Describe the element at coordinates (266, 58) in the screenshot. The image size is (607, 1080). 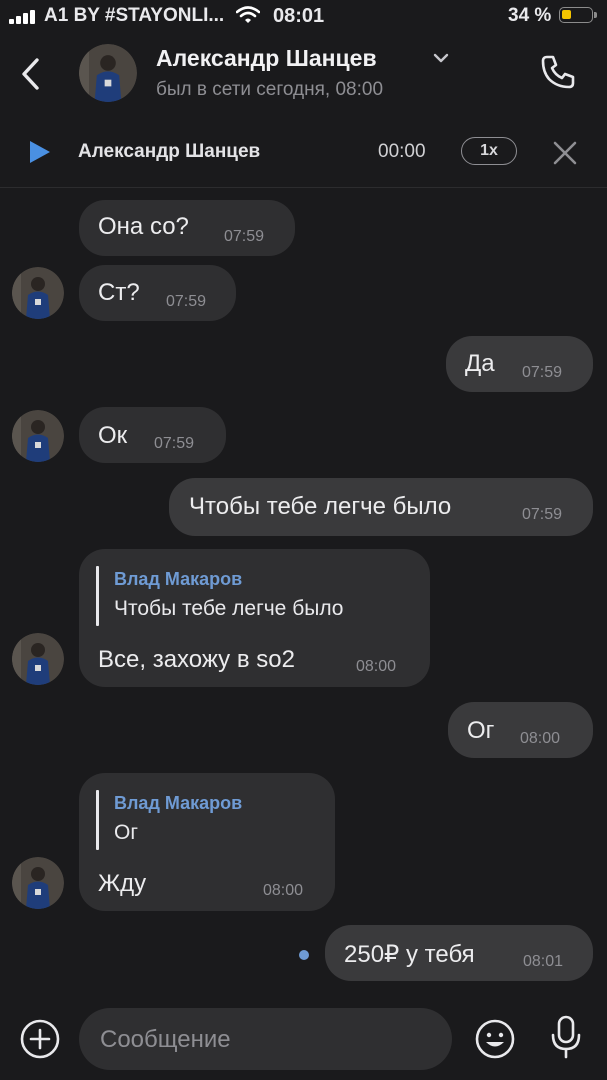
I see `contact-name: Александр Шанцев` at that location.